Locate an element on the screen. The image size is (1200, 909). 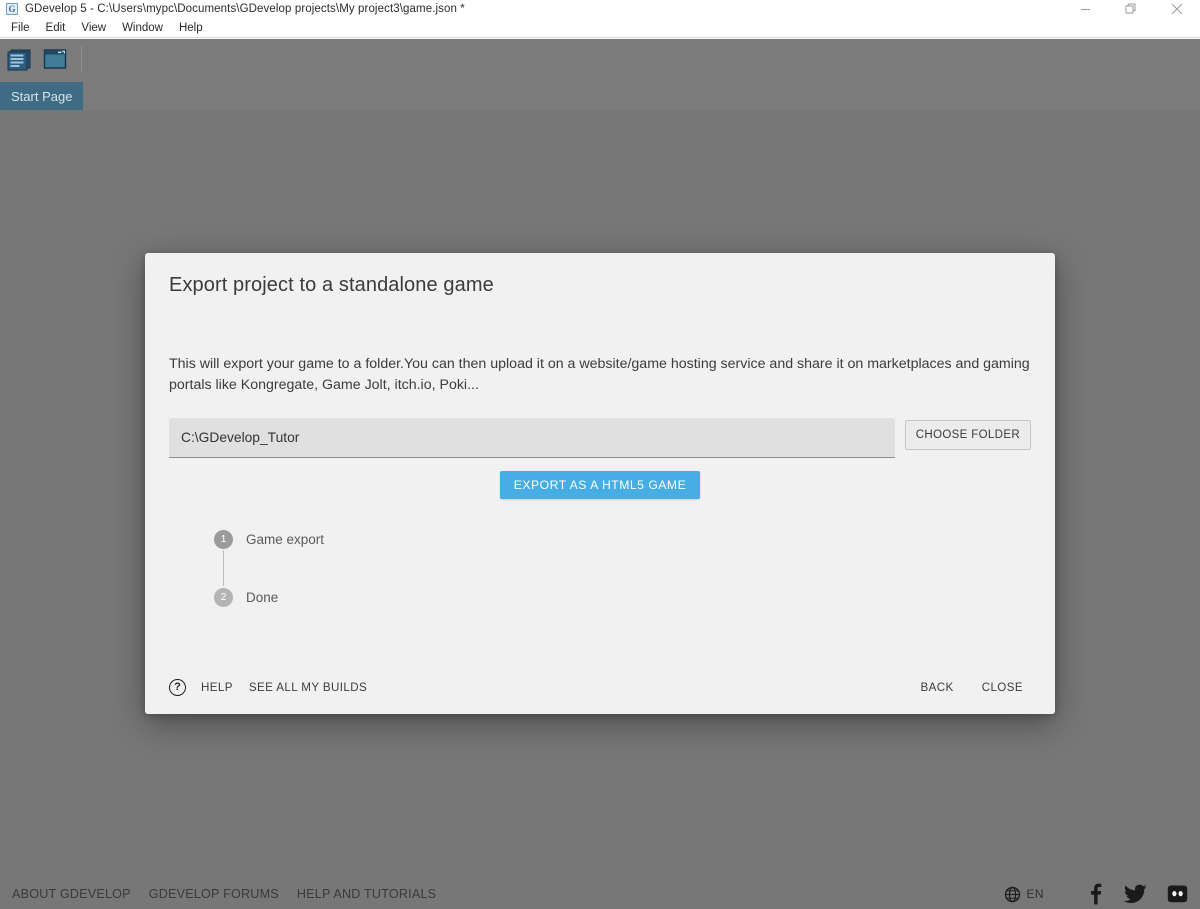
menu-item-file: File is located at coordinates (20, 28).